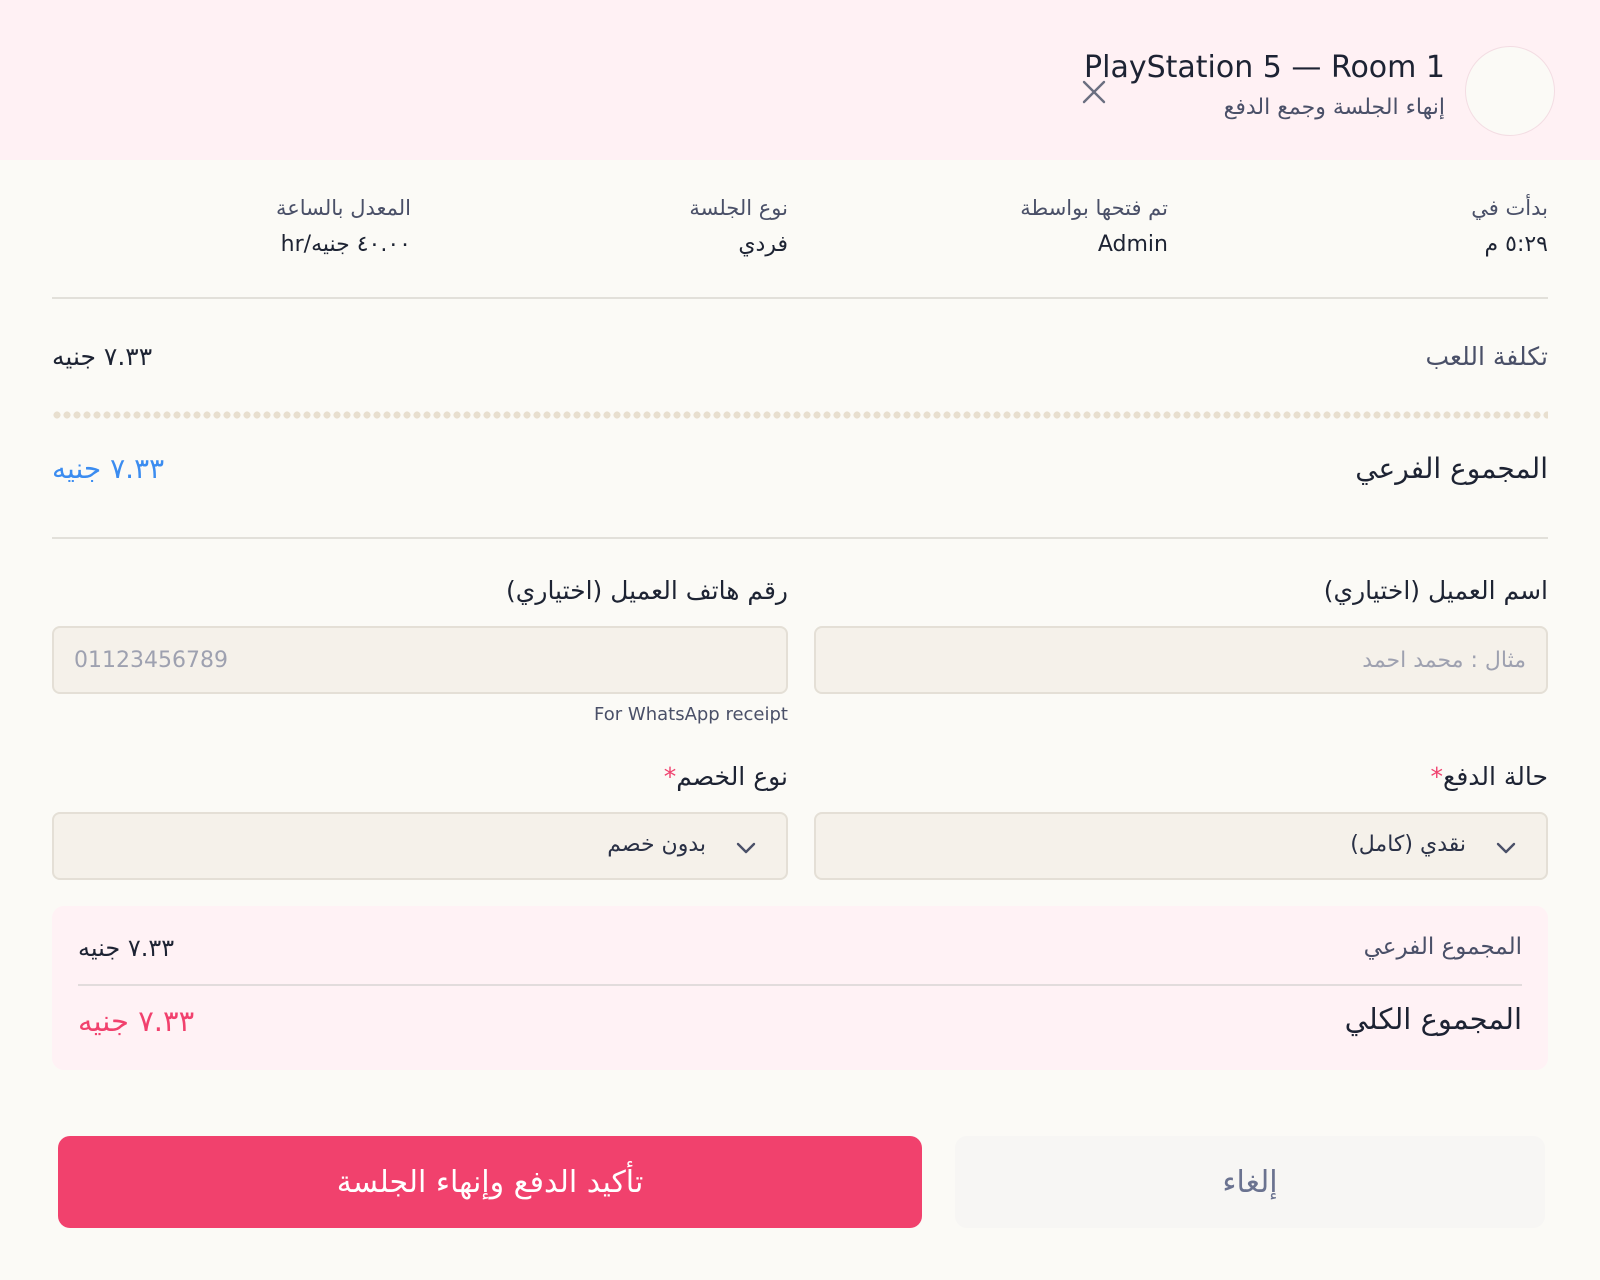  What do you see at coordinates (1509, 208) in the screenshot?
I see `info-label: بدأت في` at bounding box center [1509, 208].